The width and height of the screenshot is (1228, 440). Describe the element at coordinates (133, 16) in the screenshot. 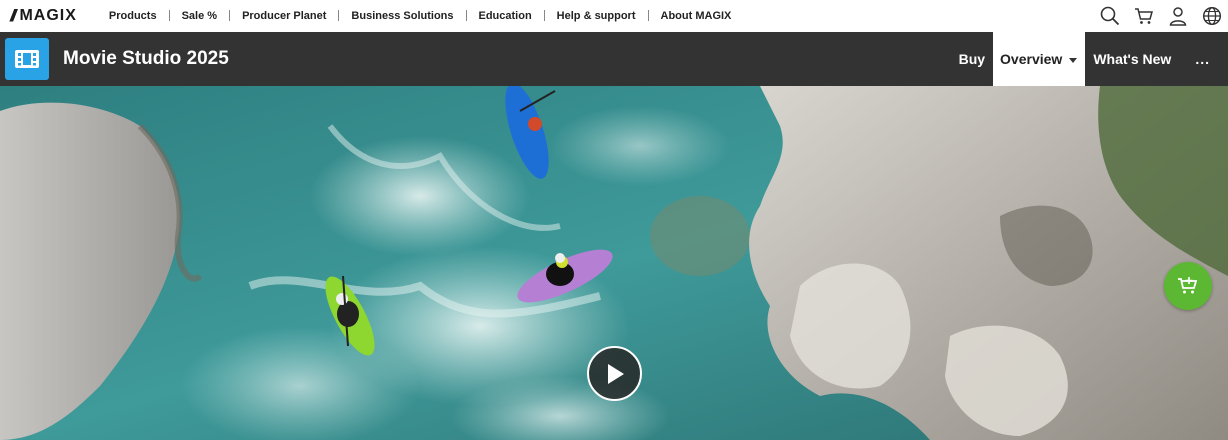

I see `nav-item-products: Products` at that location.